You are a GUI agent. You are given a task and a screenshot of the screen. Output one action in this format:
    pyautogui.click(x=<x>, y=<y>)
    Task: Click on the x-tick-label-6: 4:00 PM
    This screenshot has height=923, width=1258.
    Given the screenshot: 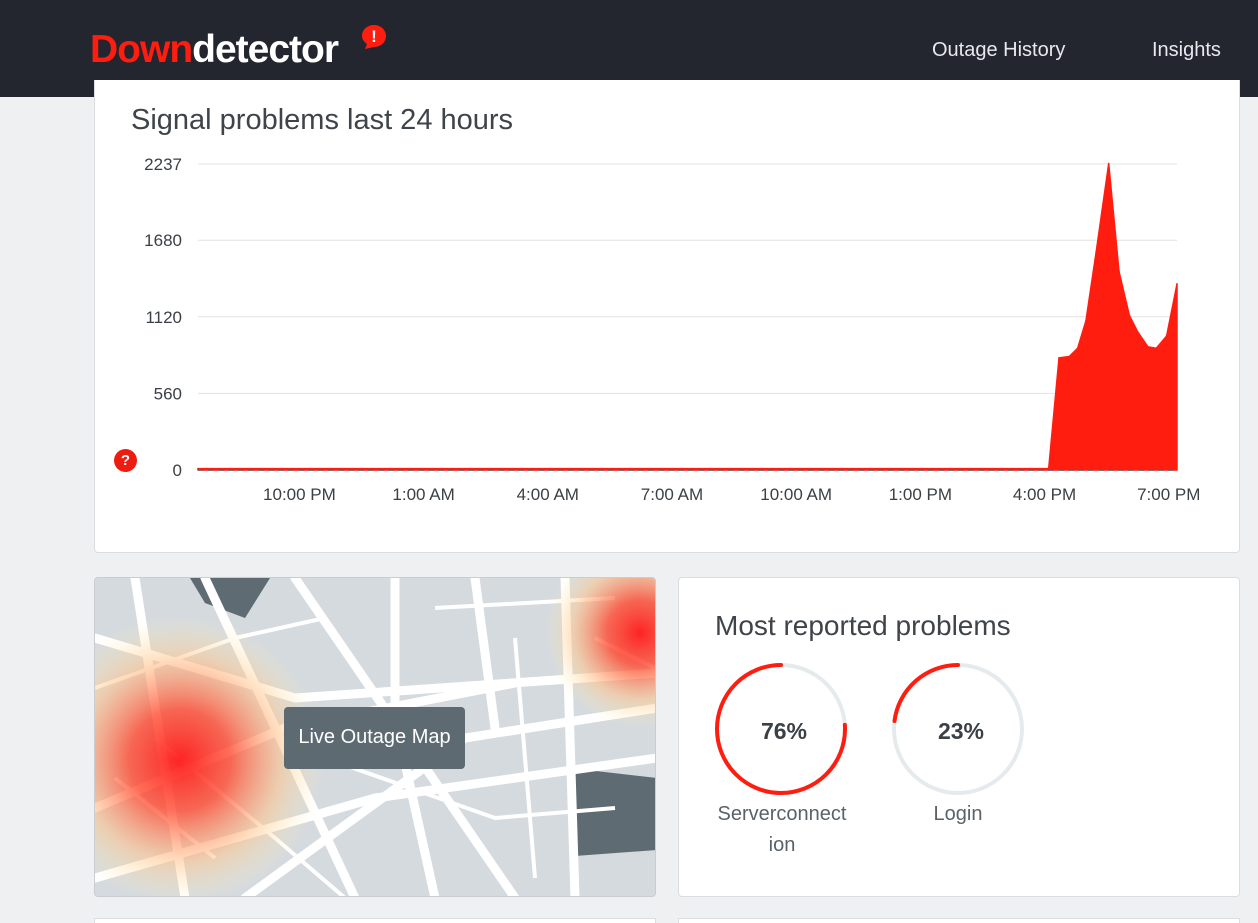 What is the action you would take?
    pyautogui.click(x=1044, y=494)
    